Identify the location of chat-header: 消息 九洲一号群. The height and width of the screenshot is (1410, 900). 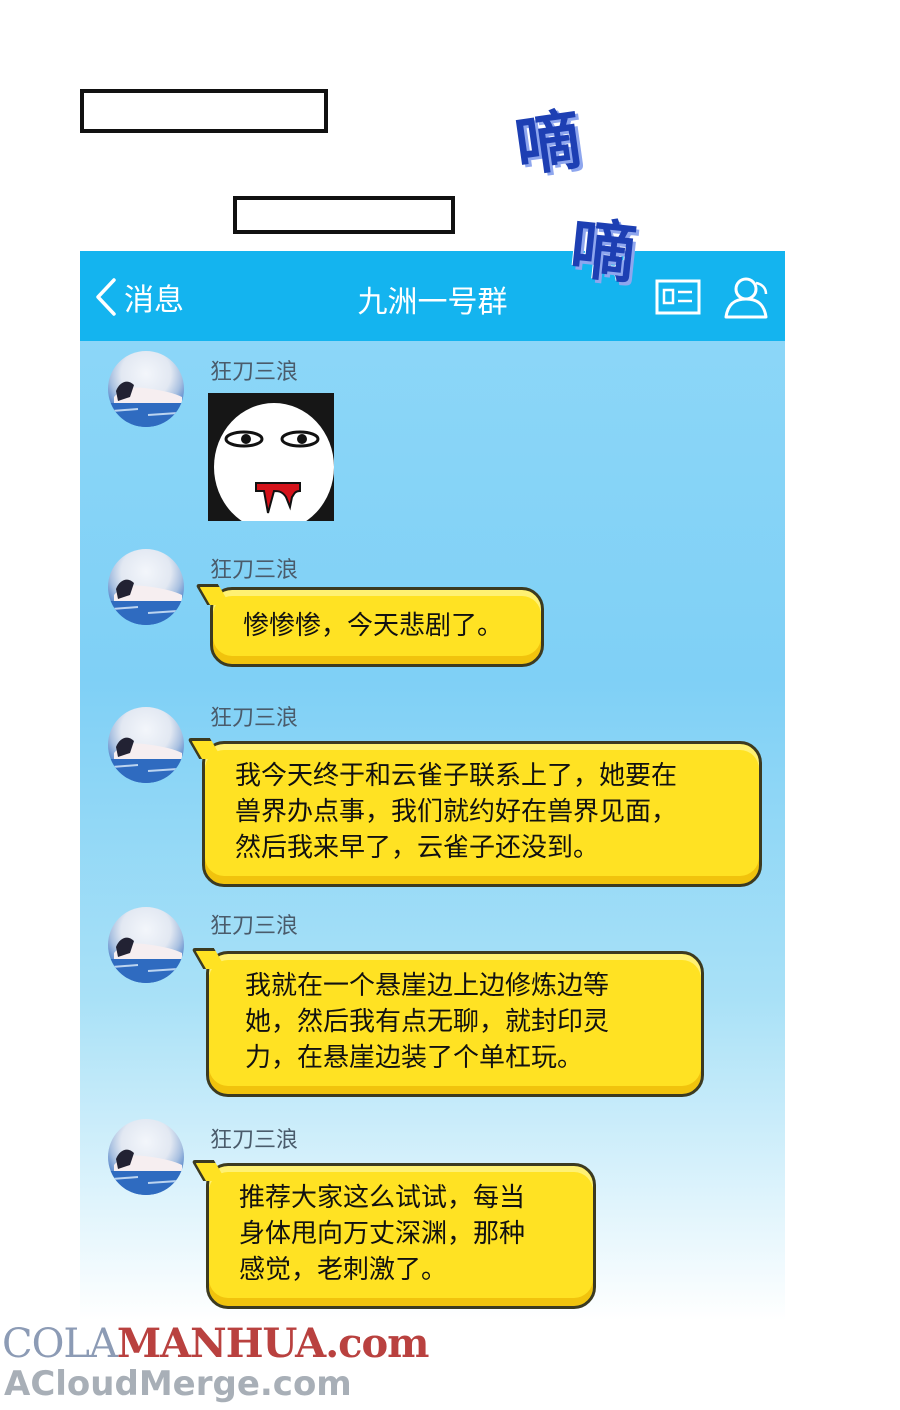
(432, 296).